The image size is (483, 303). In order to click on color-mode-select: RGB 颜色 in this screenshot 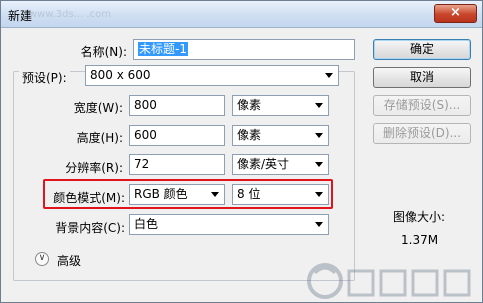, I will do `click(177, 194)`.